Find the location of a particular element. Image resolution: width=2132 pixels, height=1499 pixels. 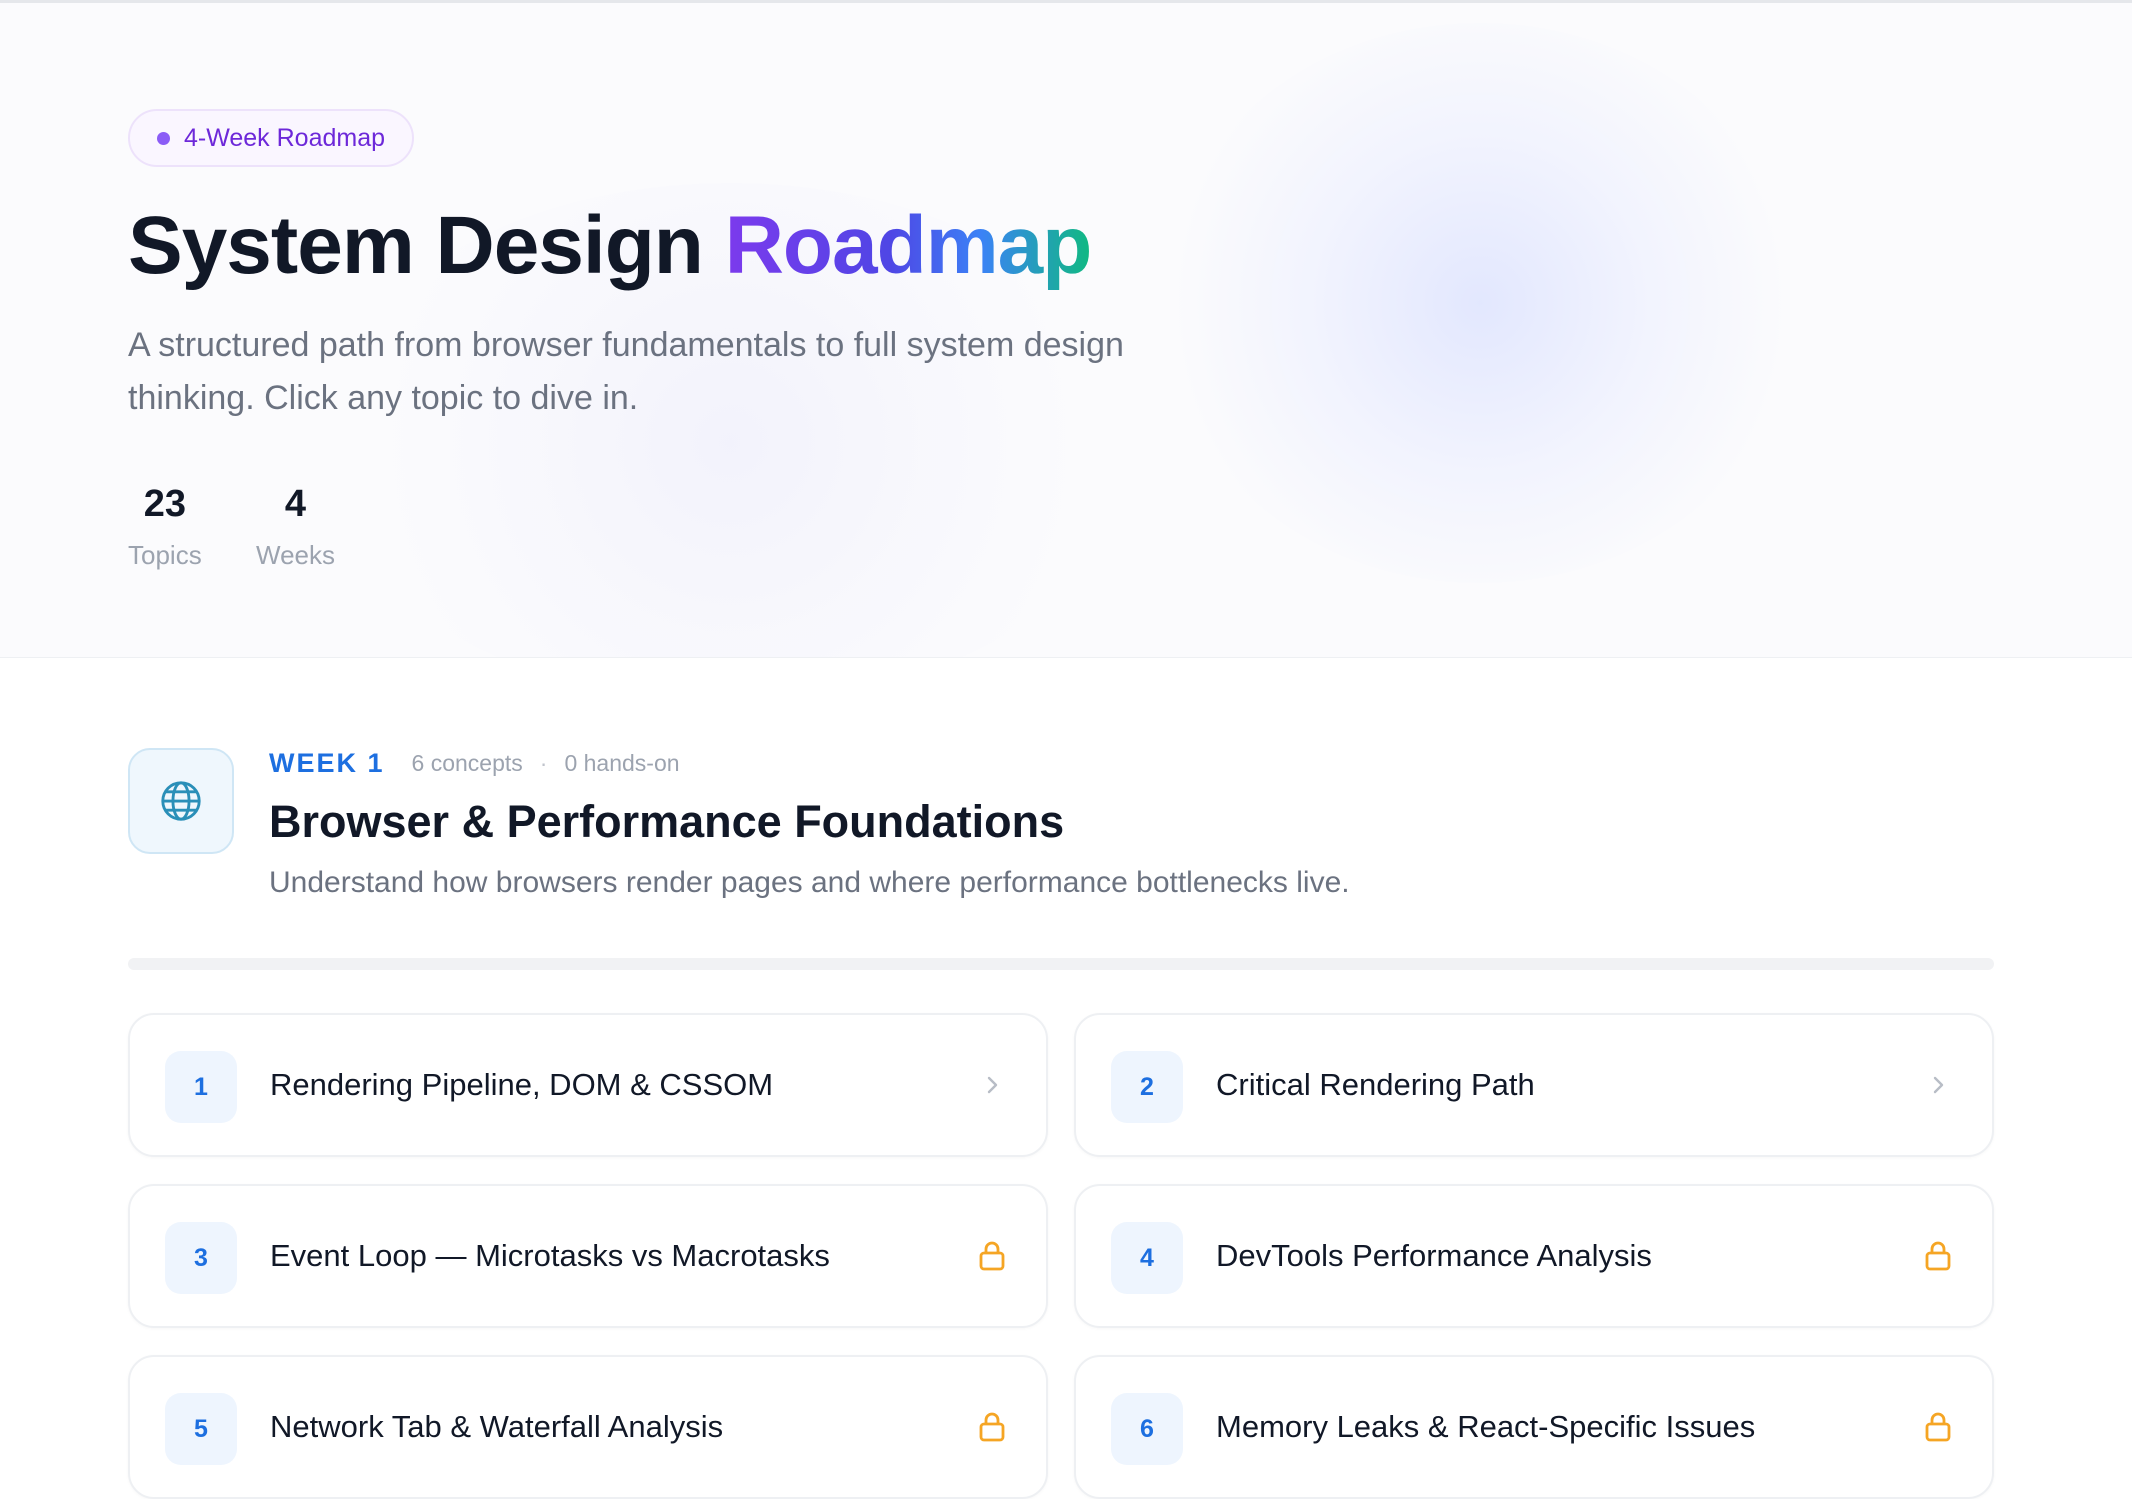

topic-card-2: 2 Critical Rendering Path is located at coordinates (1534, 1085).